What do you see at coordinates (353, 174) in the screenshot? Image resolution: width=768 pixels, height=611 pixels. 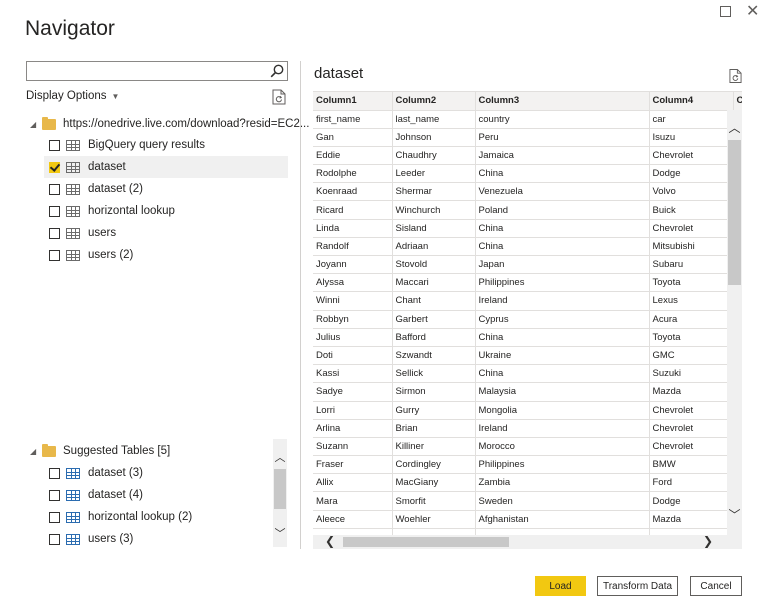 I see `table-cell: Rodolphe` at bounding box center [353, 174].